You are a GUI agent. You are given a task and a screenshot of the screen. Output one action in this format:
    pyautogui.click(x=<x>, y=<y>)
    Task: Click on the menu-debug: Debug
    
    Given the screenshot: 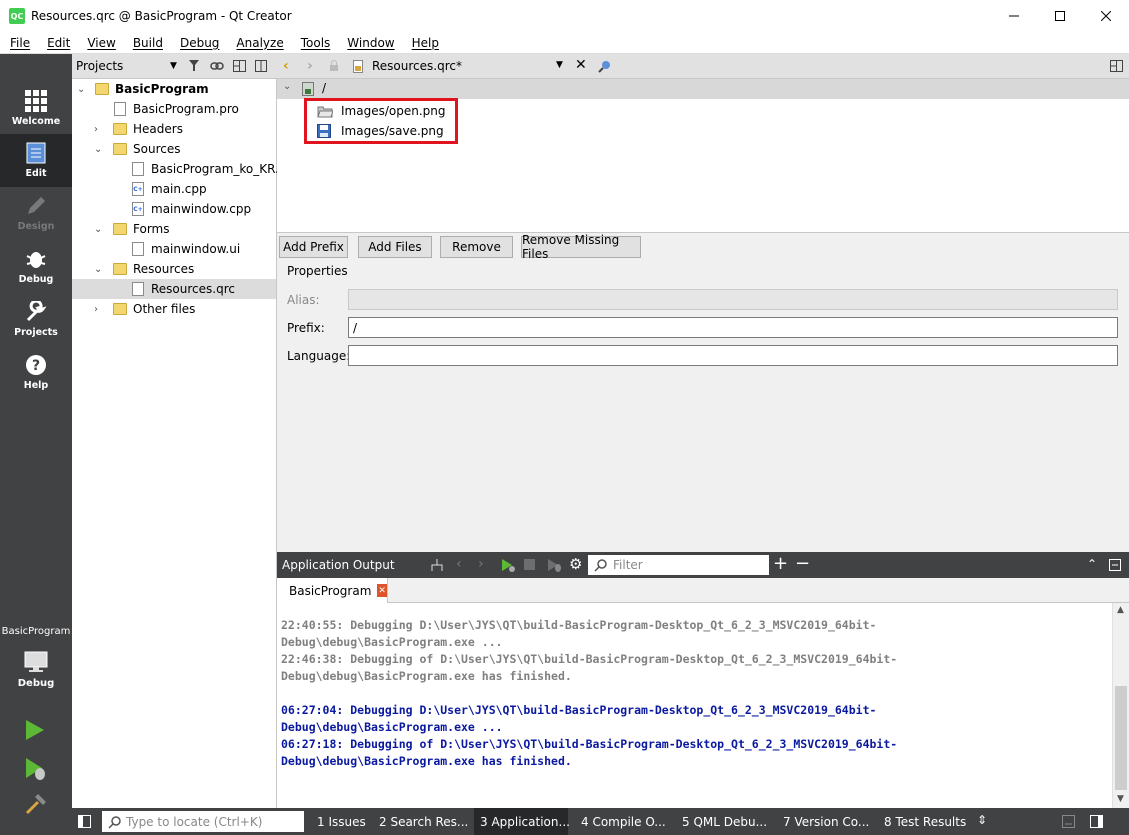 What is the action you would take?
    pyautogui.click(x=198, y=43)
    